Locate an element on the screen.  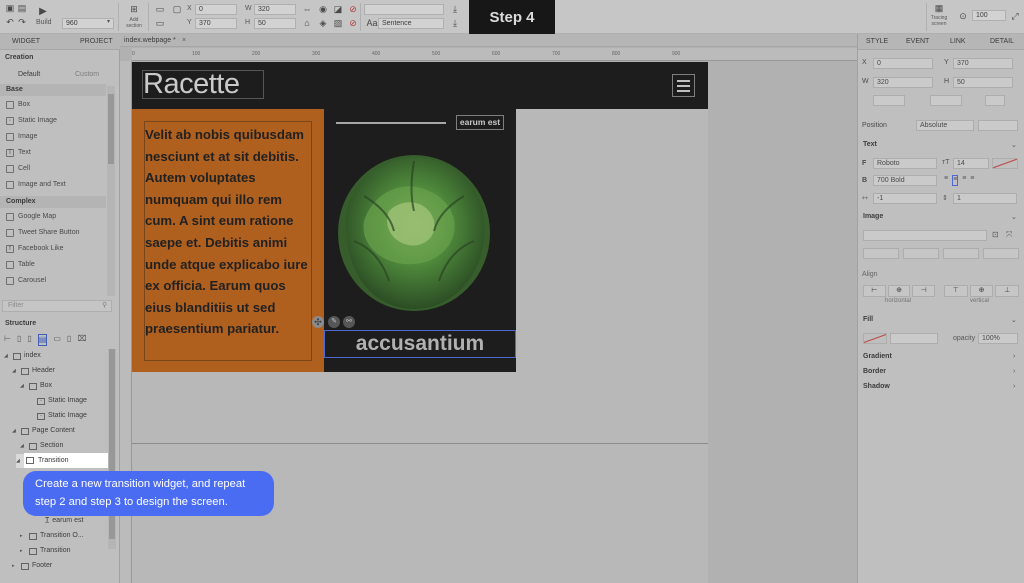
build-play-icon: ▶ is located at coordinates (43, 11).